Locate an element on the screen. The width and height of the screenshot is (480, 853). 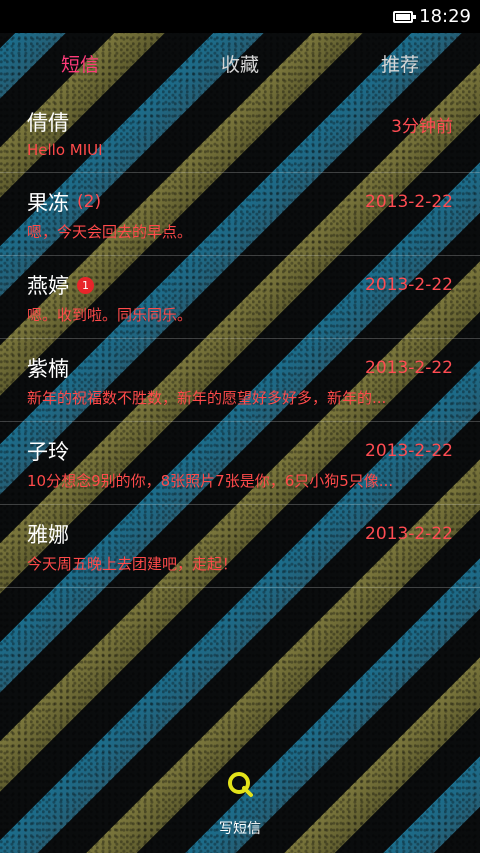
tab-sms: 短信 is located at coordinates (80, 63).